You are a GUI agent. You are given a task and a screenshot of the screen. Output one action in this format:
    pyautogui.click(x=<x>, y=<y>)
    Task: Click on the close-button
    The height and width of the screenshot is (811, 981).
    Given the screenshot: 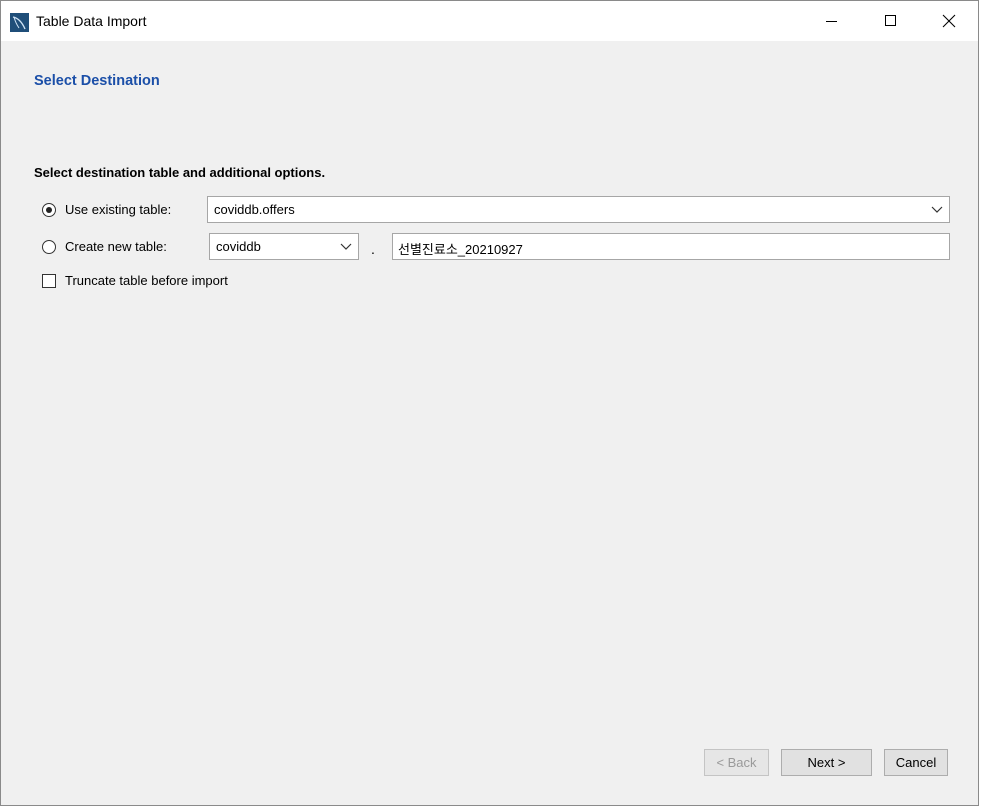 What is the action you would take?
    pyautogui.click(x=949, y=21)
    